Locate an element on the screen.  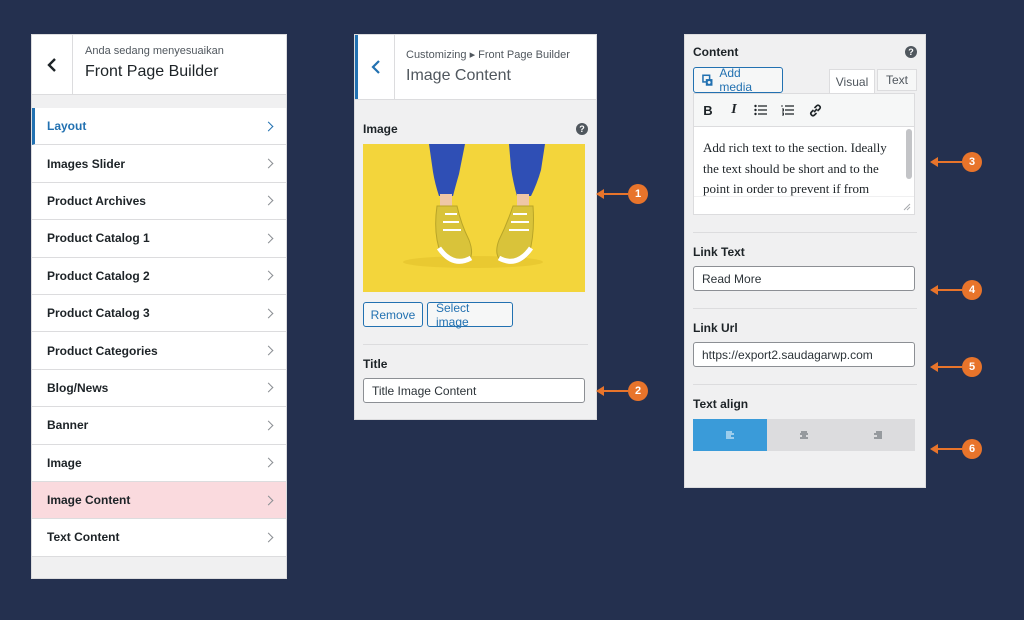
section-item-label: Blog/News is located at coordinates (78, 387).